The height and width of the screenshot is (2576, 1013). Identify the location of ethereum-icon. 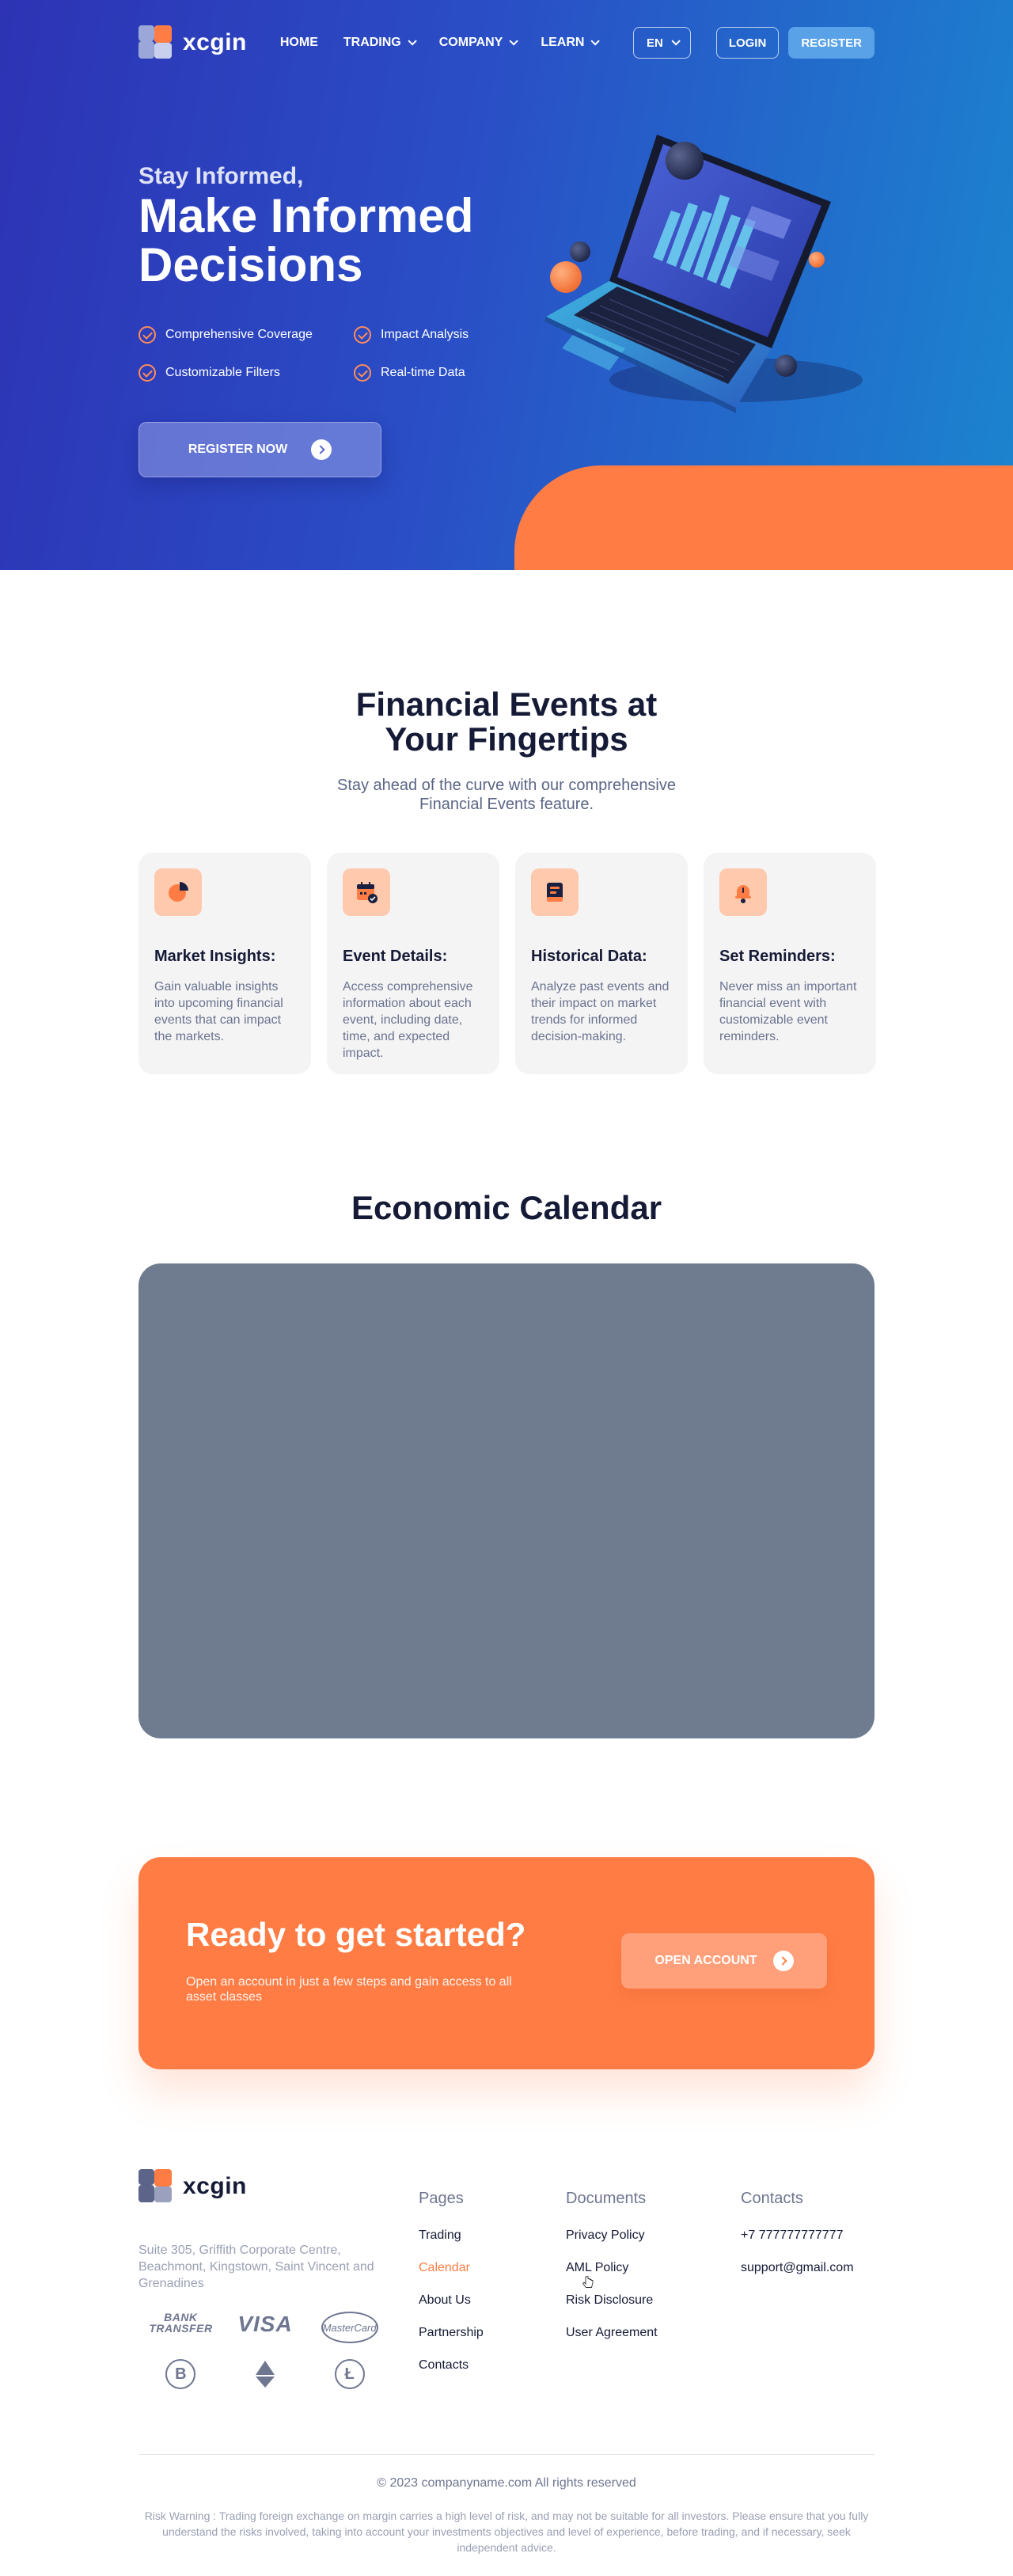
(265, 2374).